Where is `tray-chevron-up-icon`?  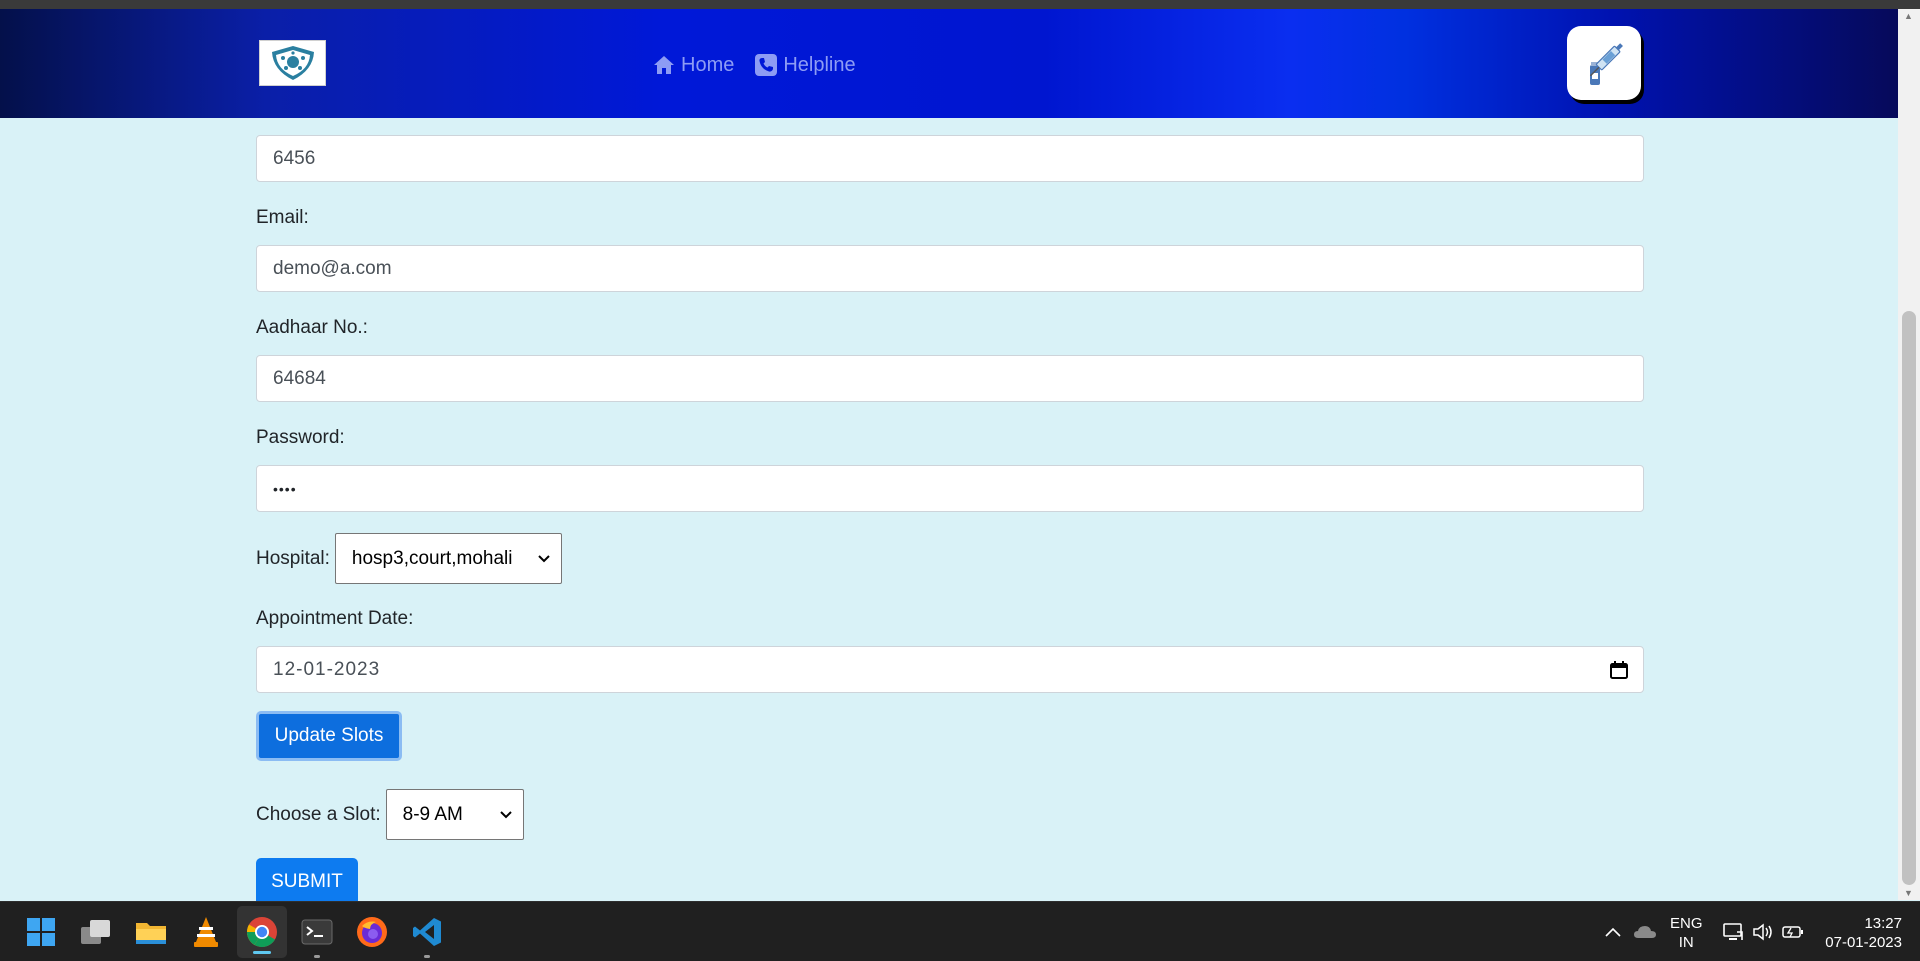 tray-chevron-up-icon is located at coordinates (1613, 931).